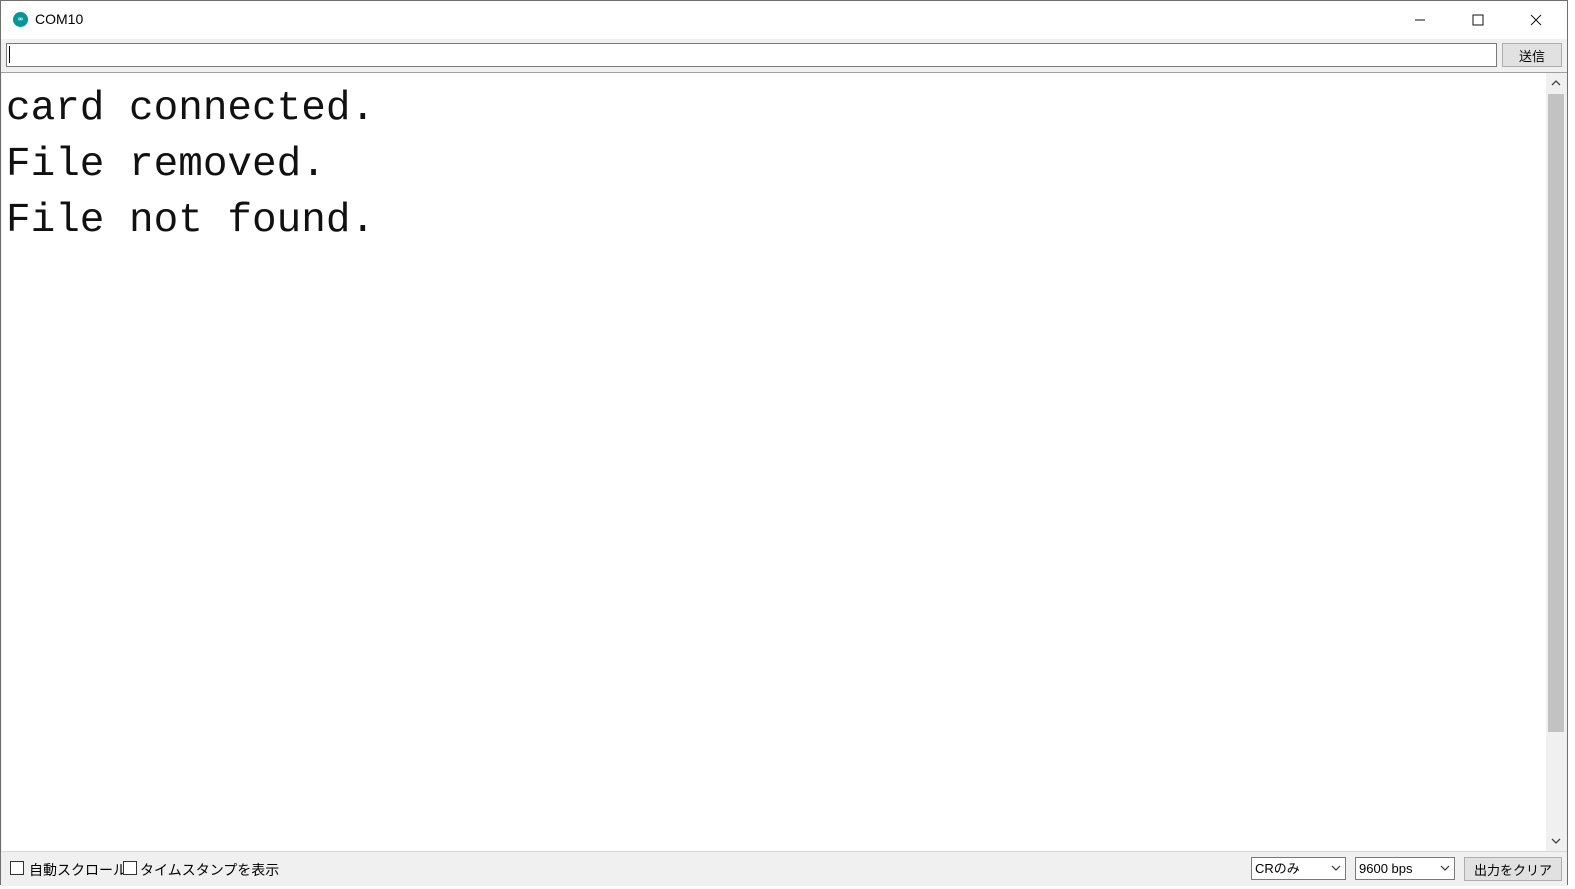  Describe the element at coordinates (1277, 868) in the screenshot. I see `line-ending-value: CRのみ` at that location.